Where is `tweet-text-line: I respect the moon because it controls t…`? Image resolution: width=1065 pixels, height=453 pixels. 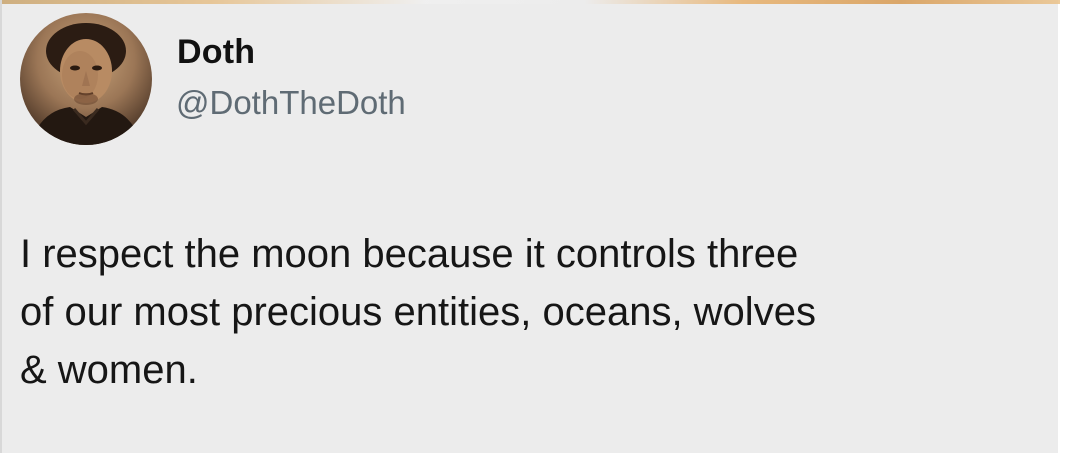
tweet-text-line: I respect the moon because it controls t… is located at coordinates (409, 254).